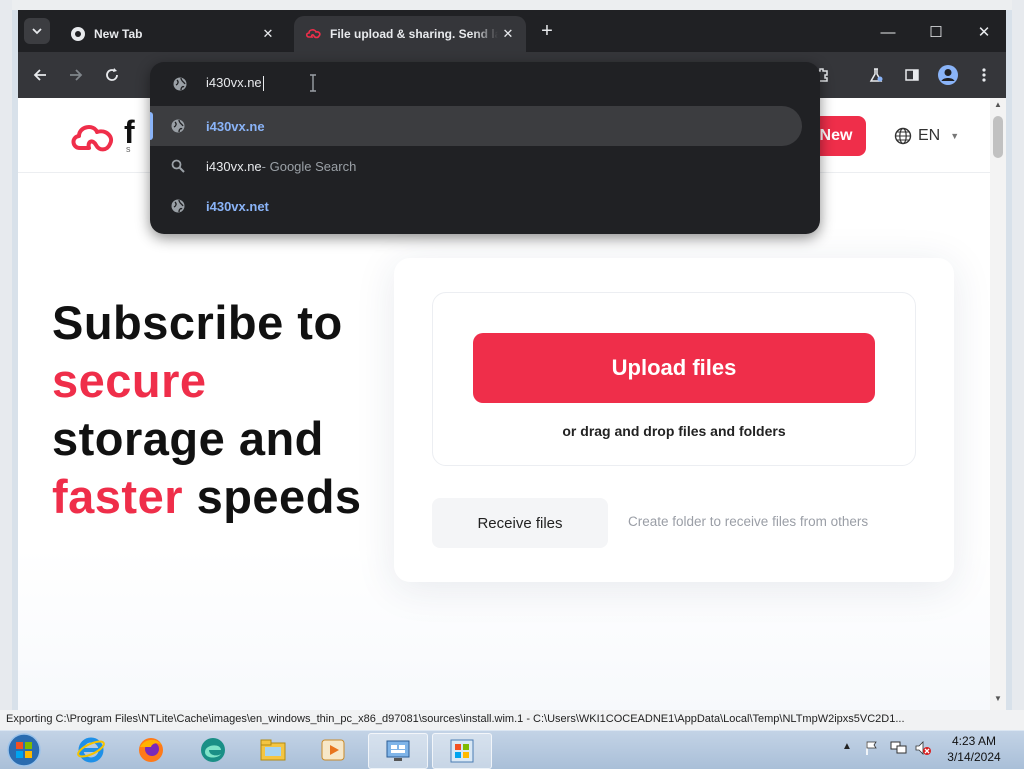 This screenshot has width=1024, height=769. I want to click on reload-button, so click(112, 75).